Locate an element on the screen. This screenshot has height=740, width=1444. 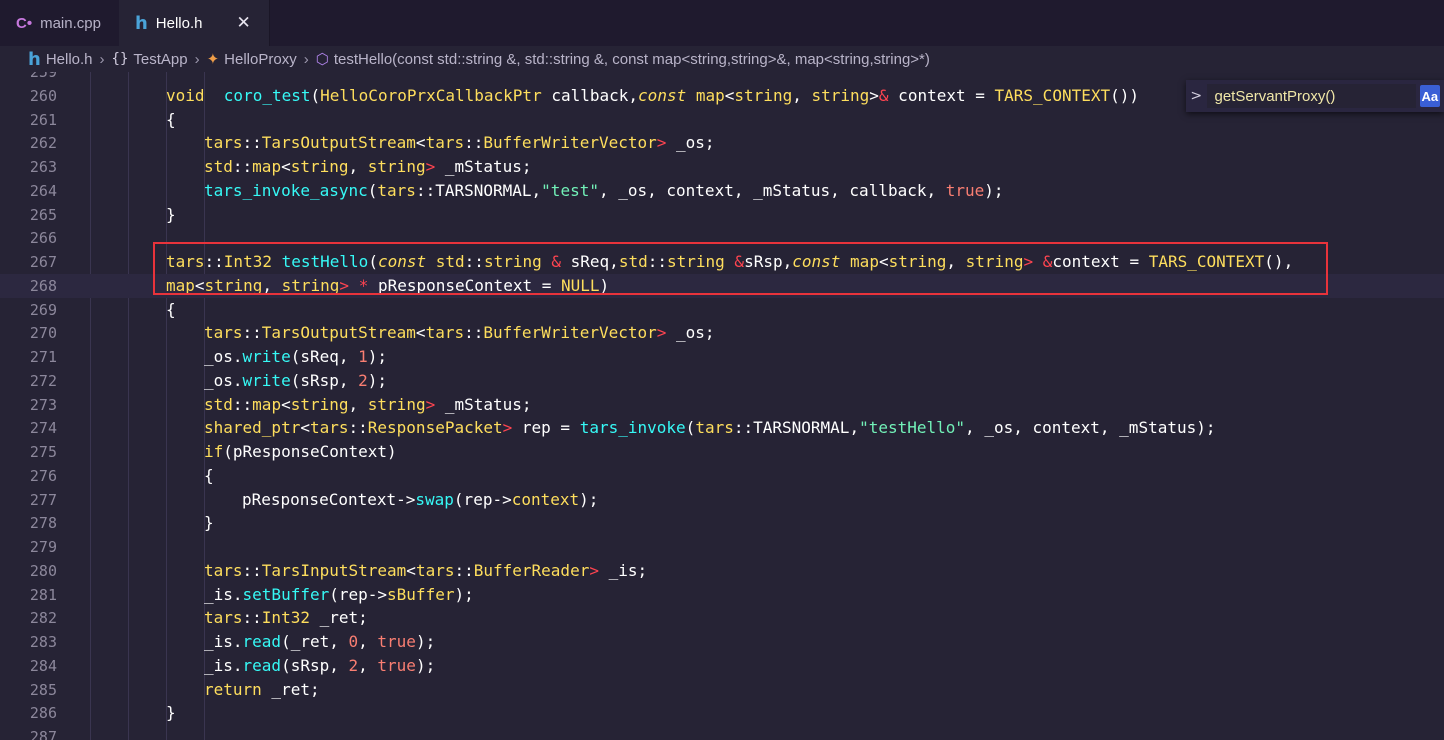
code-token: ) is located at coordinates (604, 285).